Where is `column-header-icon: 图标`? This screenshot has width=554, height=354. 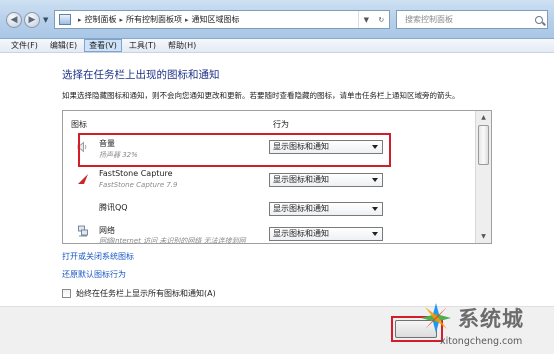
column-header-icon: 图标 is located at coordinates (79, 124).